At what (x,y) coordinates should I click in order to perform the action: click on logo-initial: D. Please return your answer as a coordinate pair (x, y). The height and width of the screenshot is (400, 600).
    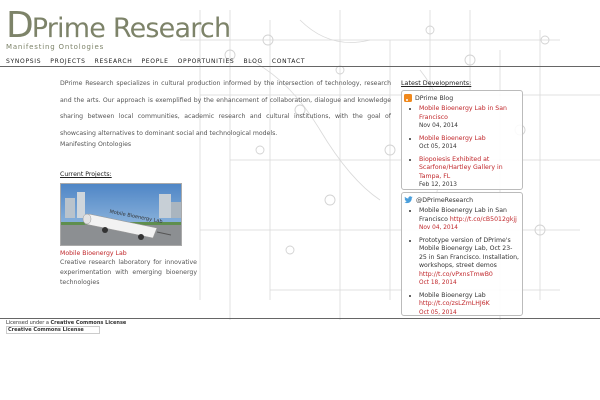
    Looking at the image, I should click on (20, 25).